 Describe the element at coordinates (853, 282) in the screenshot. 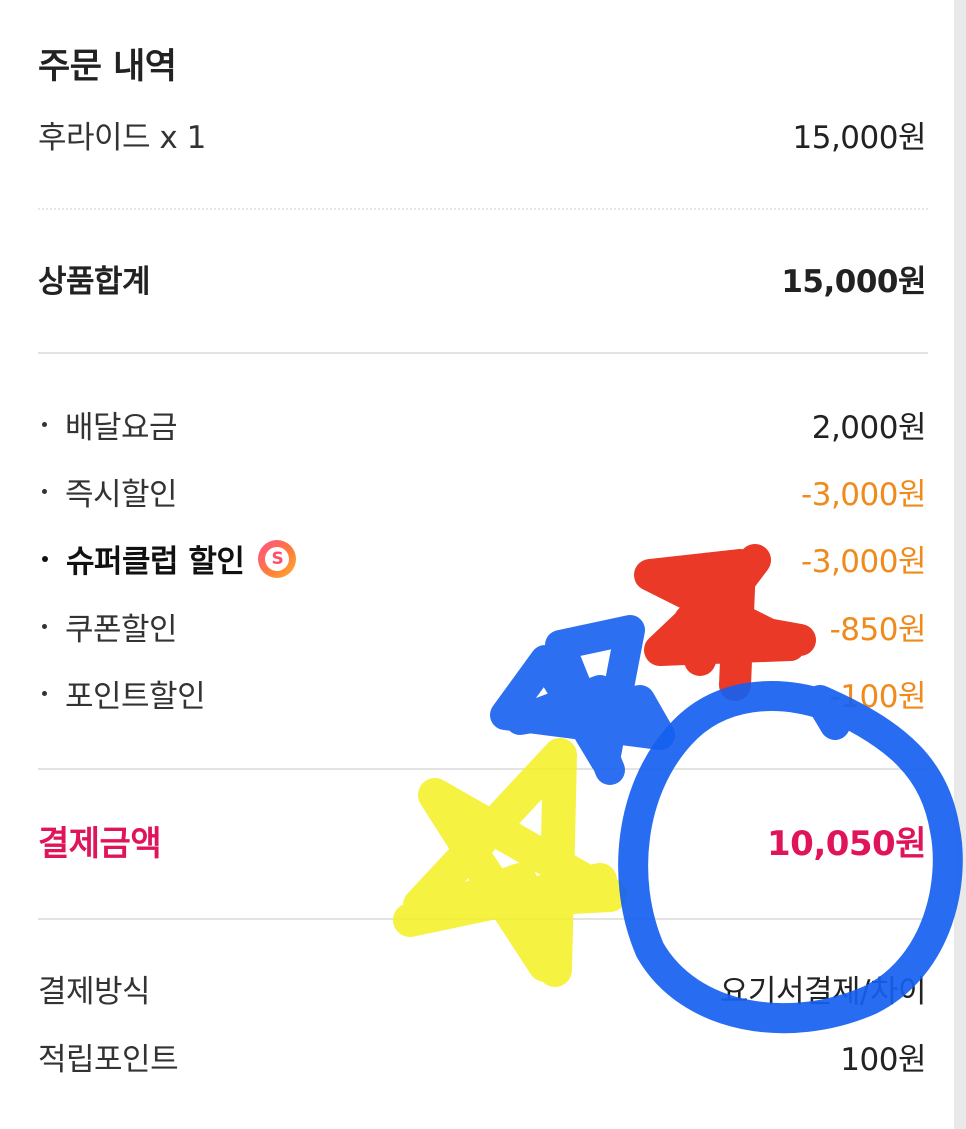

I see `subtotal-value: 15,000원` at that location.